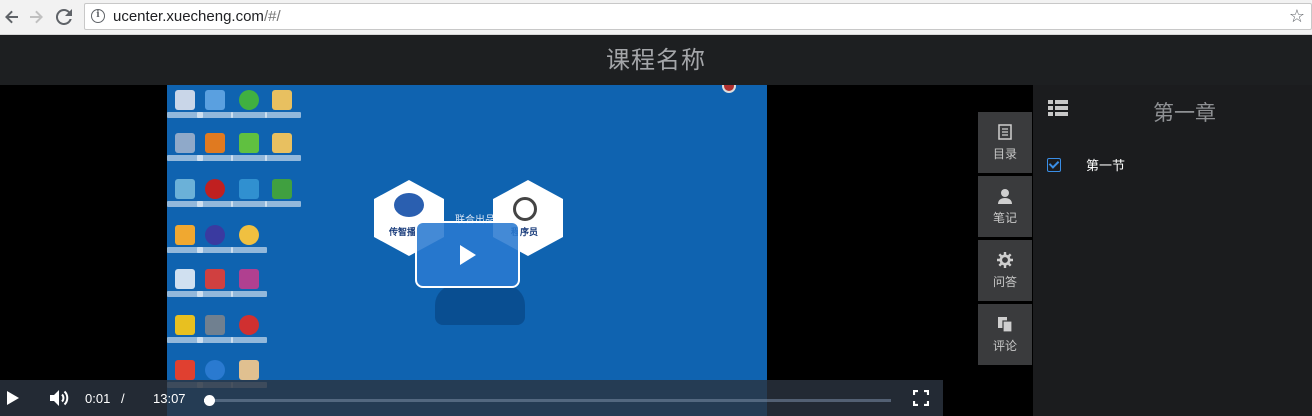 This screenshot has height=416, width=1312. Describe the element at coordinates (1004, 282) in the screenshot. I see `tab-label: 问答` at that location.